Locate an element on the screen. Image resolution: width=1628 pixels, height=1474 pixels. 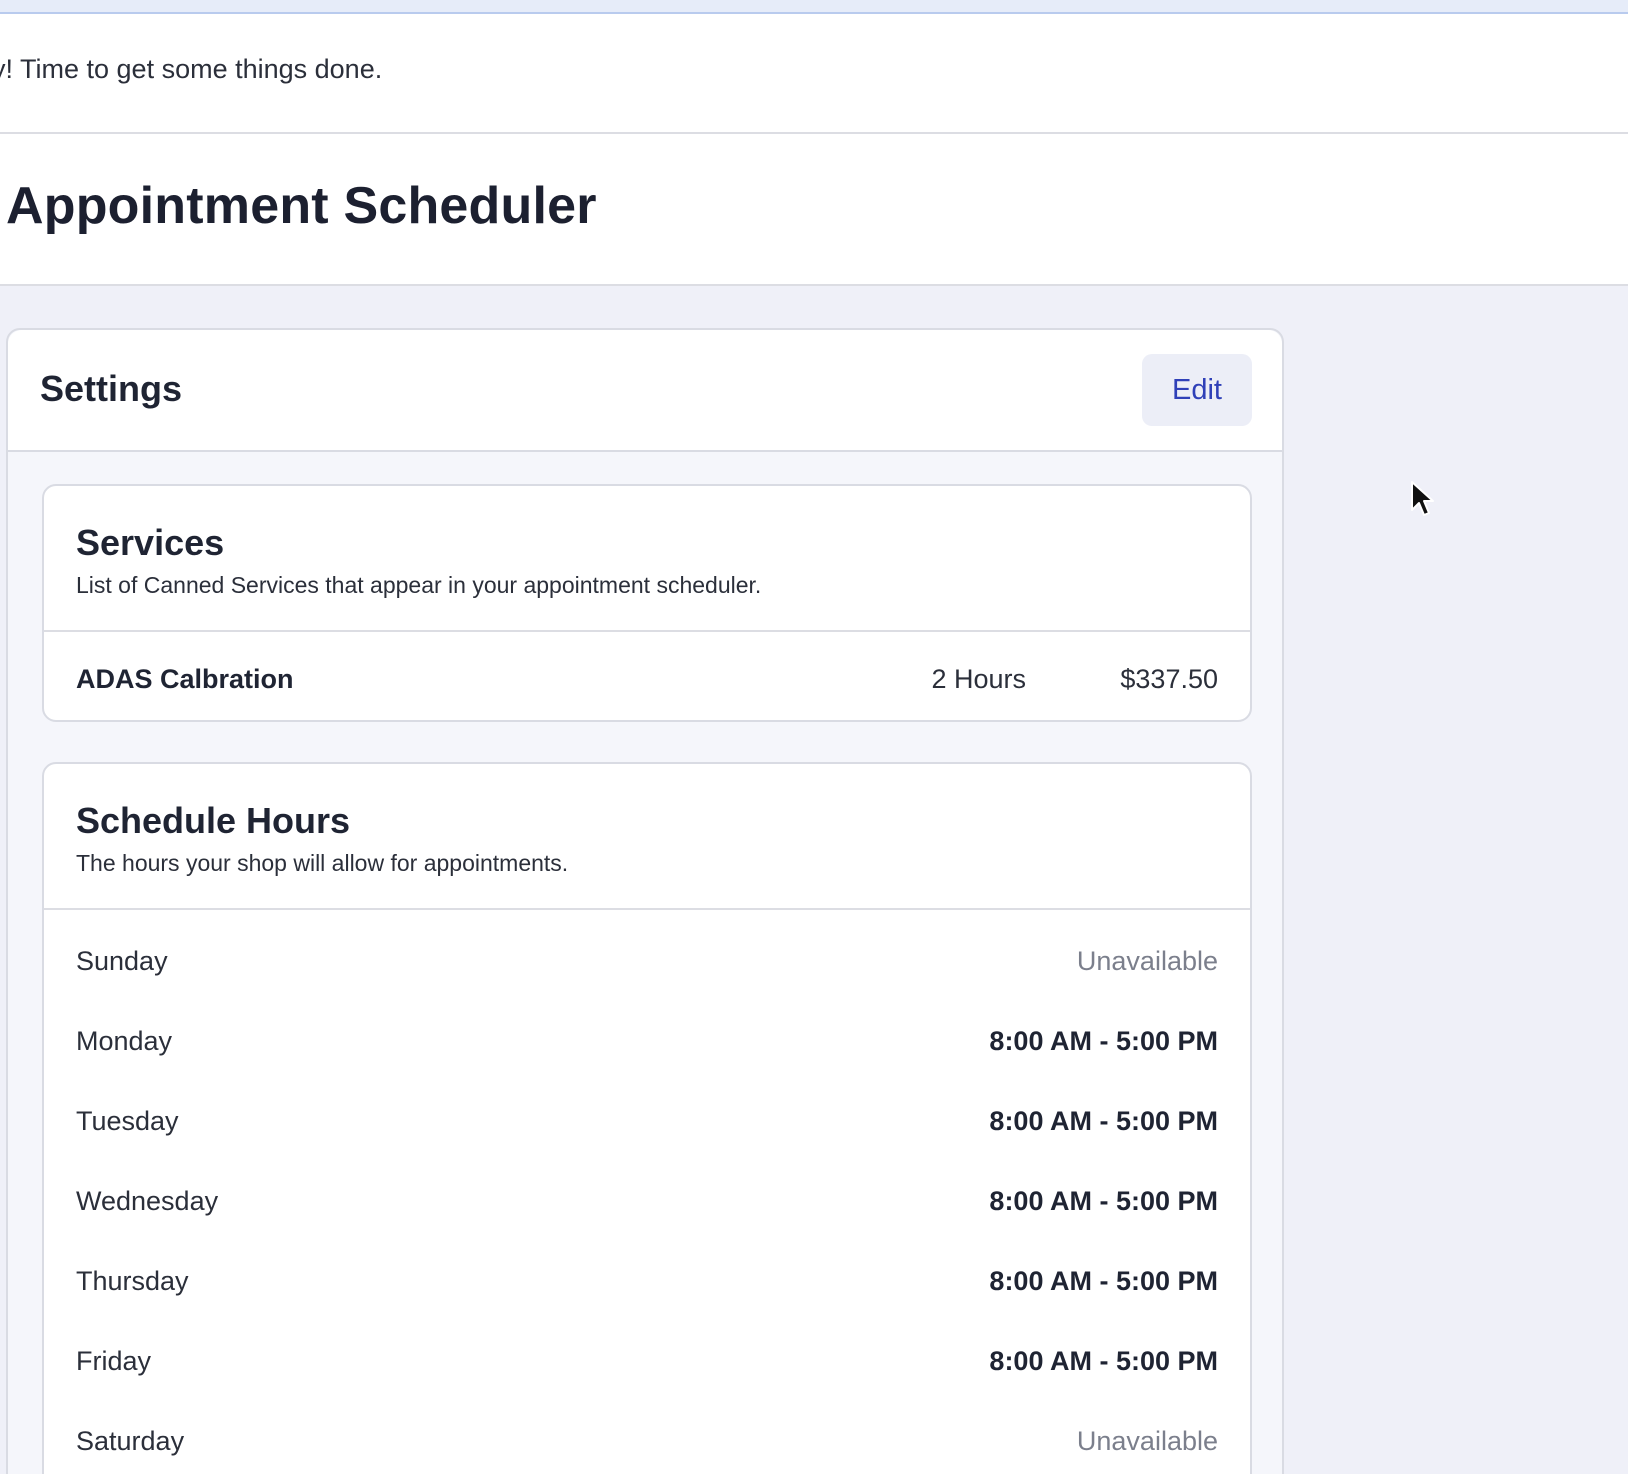
greeting-bar: y! Time to get some things done. is located at coordinates (814, 74).